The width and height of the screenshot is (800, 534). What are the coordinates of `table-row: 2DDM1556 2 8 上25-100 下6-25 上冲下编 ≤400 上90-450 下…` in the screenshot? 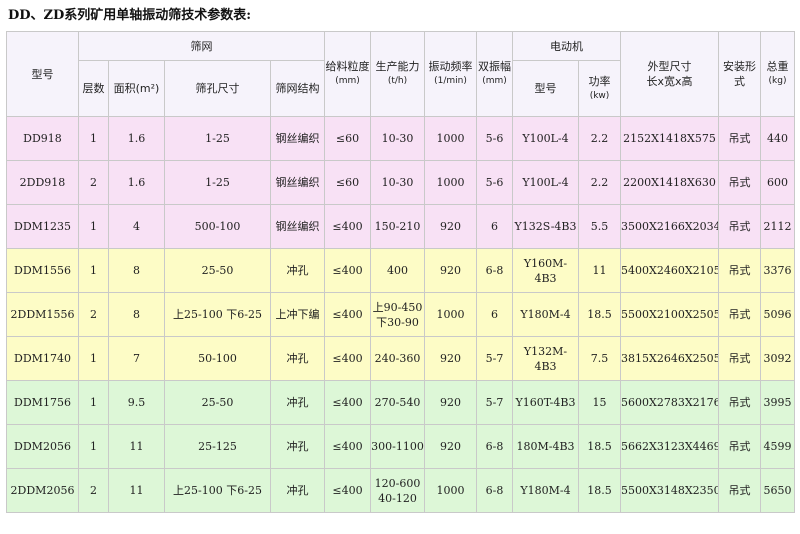 It's located at (400, 314).